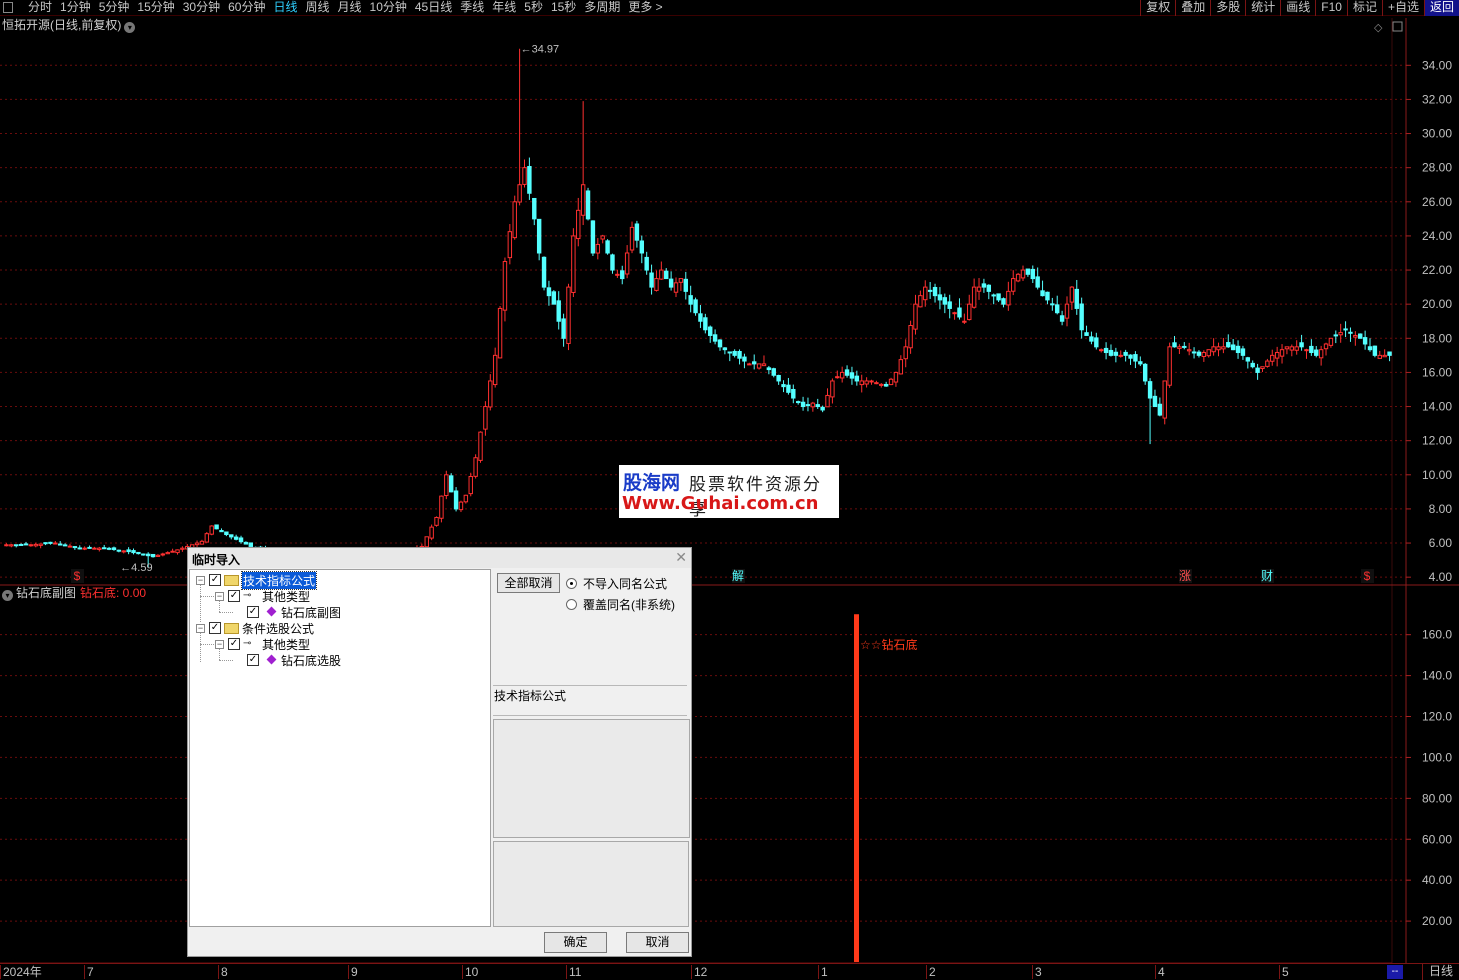 The width and height of the screenshot is (1459, 980). I want to click on period-tab: 1分钟, so click(75, 8).